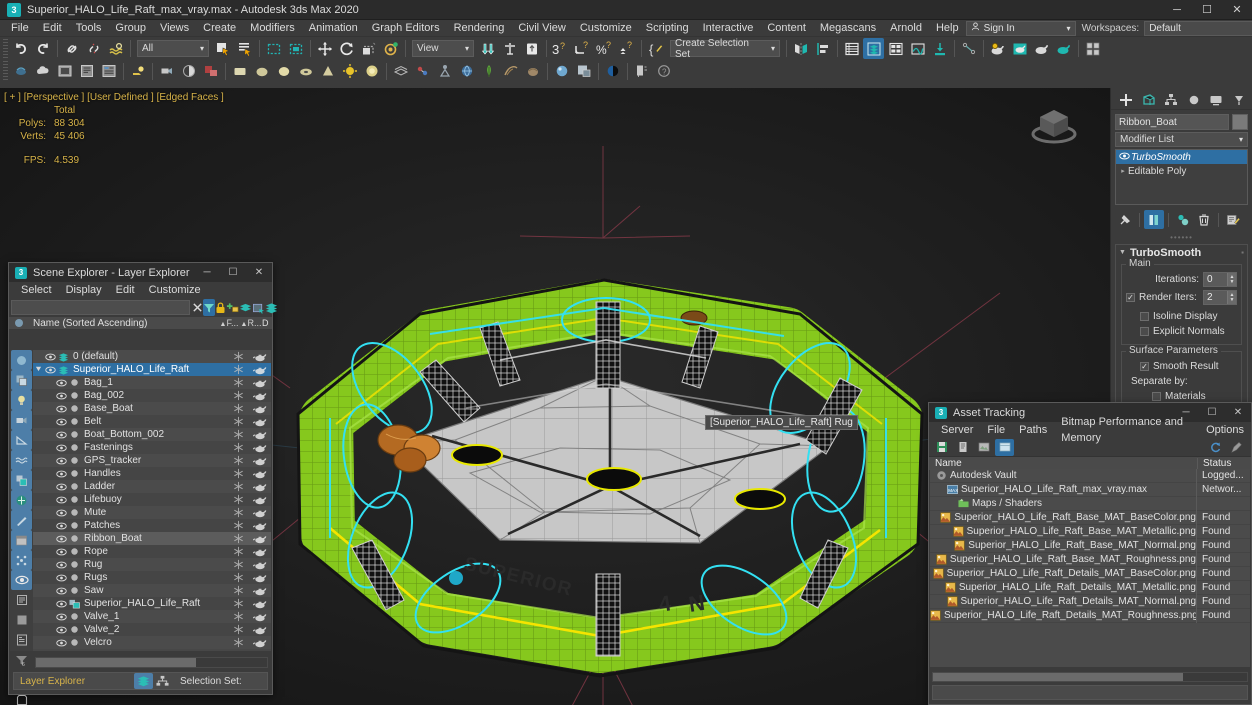  Describe the element at coordinates (1181, 139) in the screenshot. I see `modifier-list-dropdown: Modifier List ▾` at that location.